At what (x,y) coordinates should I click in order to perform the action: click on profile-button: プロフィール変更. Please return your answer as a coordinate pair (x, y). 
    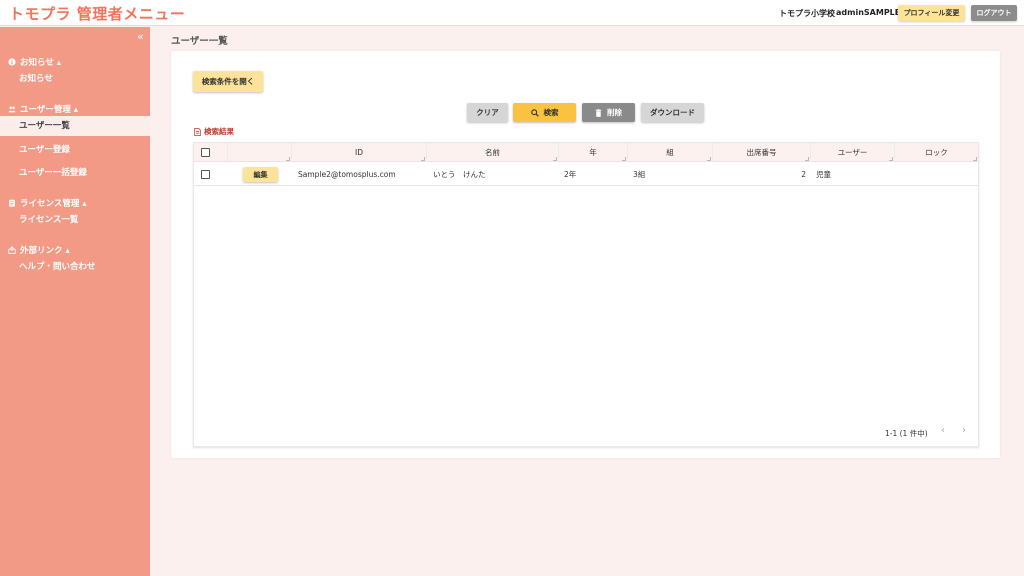
    Looking at the image, I should click on (931, 13).